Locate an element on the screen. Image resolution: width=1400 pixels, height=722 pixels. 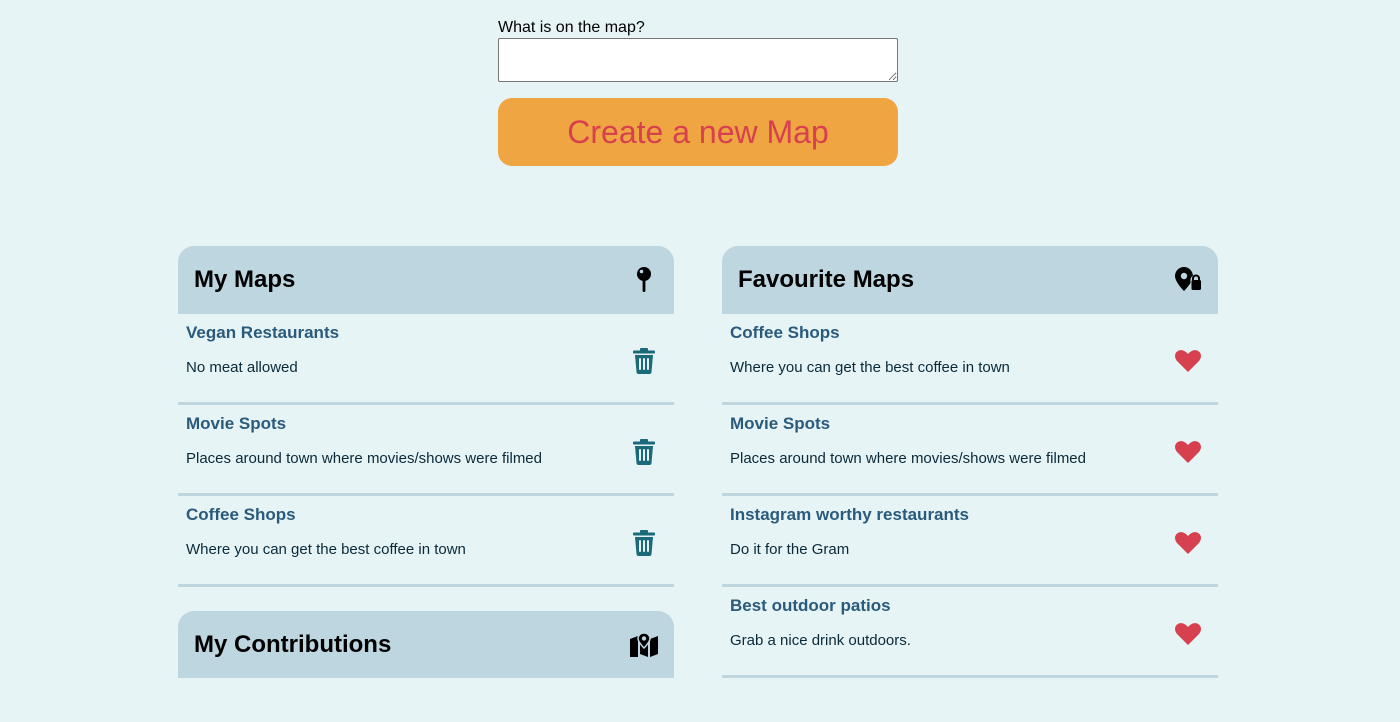
create-map-button: Create a new Map is located at coordinates (698, 132).